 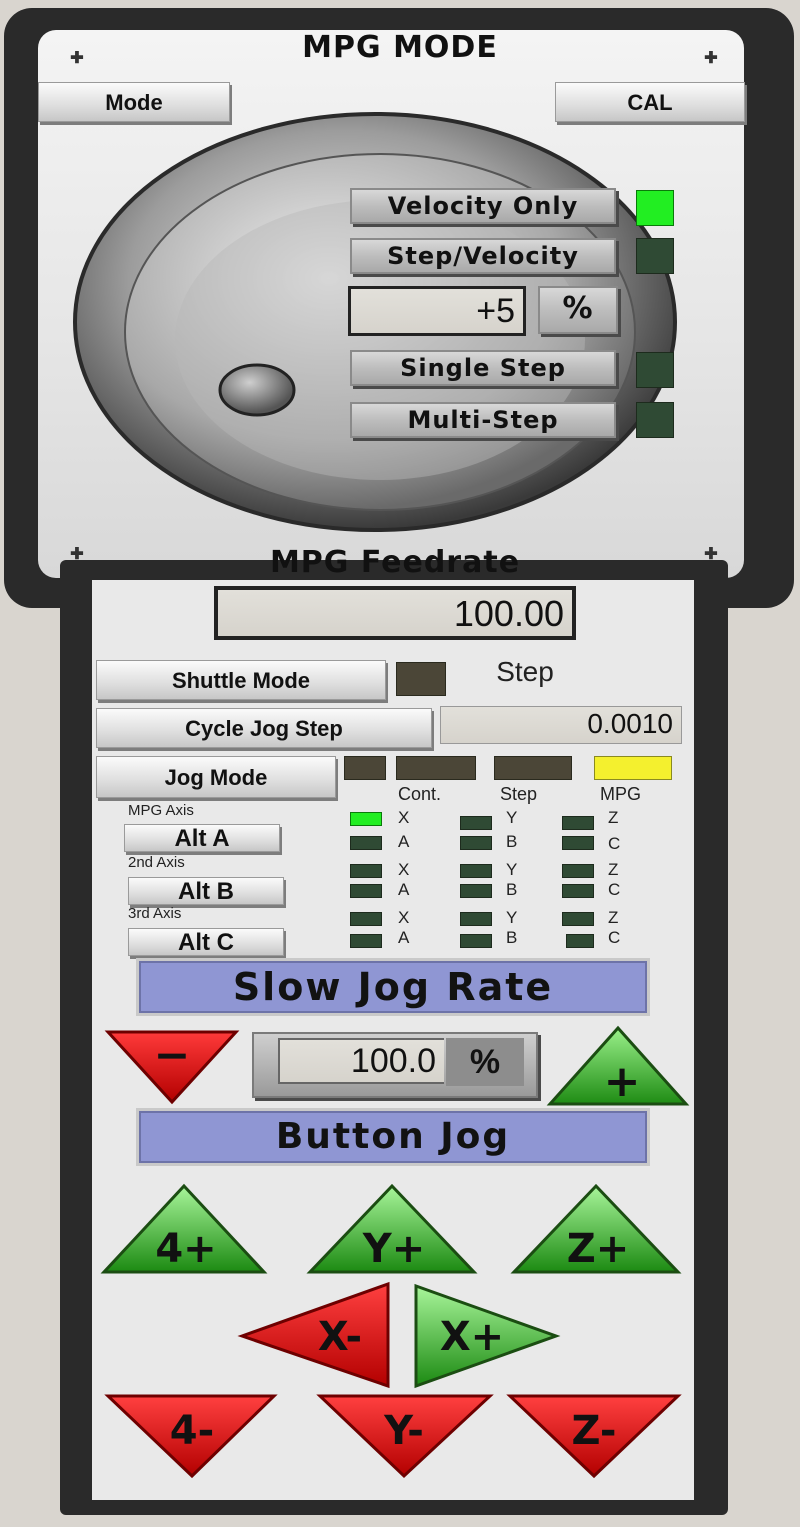 What do you see at coordinates (206, 942) in the screenshot?
I see `alt-c-button: Alt C` at bounding box center [206, 942].